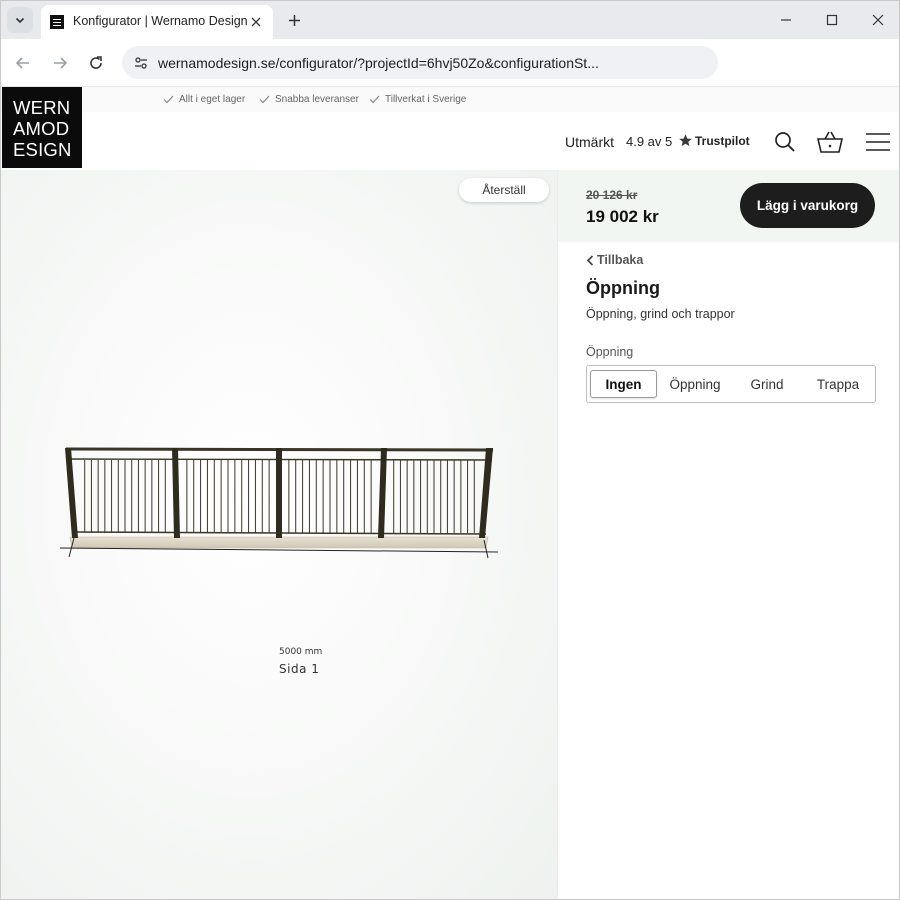  I want to click on option-label: Ingen, so click(623, 384).